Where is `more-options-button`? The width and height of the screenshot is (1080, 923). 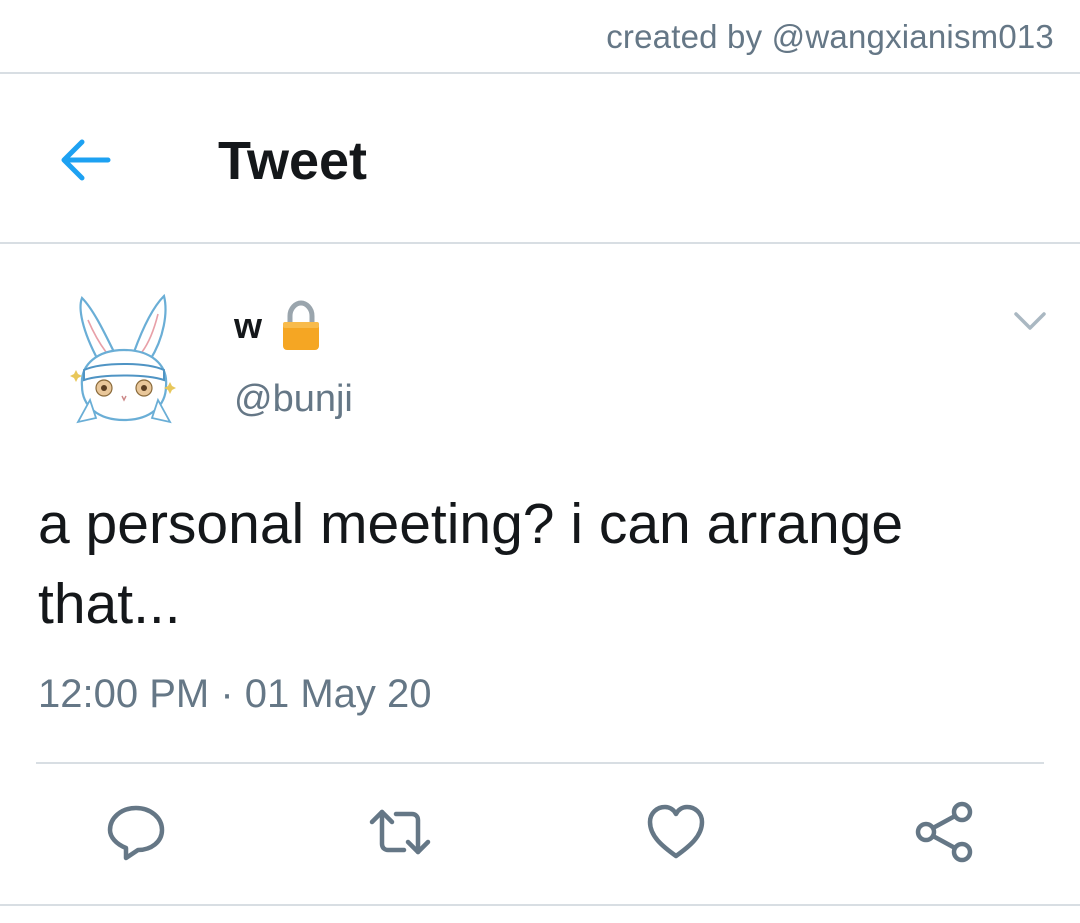 more-options-button is located at coordinates (1030, 321).